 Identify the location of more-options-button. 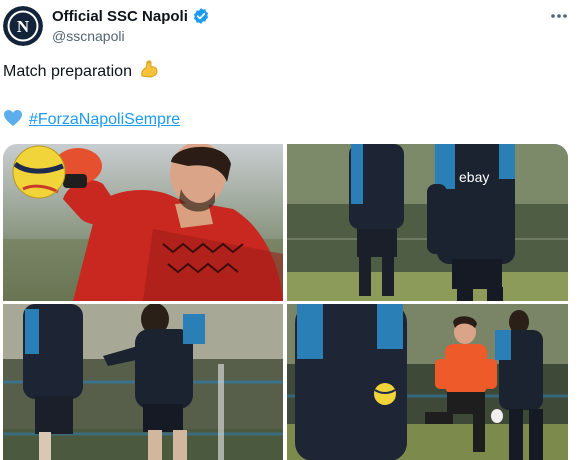
(559, 16).